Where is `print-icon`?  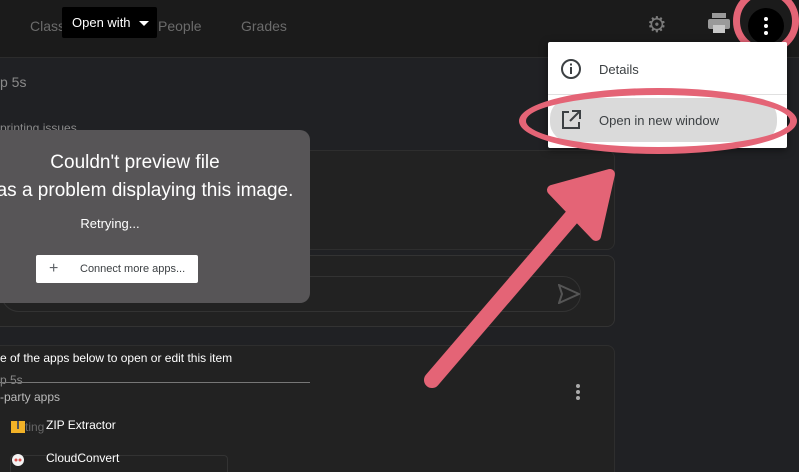 print-icon is located at coordinates (719, 23).